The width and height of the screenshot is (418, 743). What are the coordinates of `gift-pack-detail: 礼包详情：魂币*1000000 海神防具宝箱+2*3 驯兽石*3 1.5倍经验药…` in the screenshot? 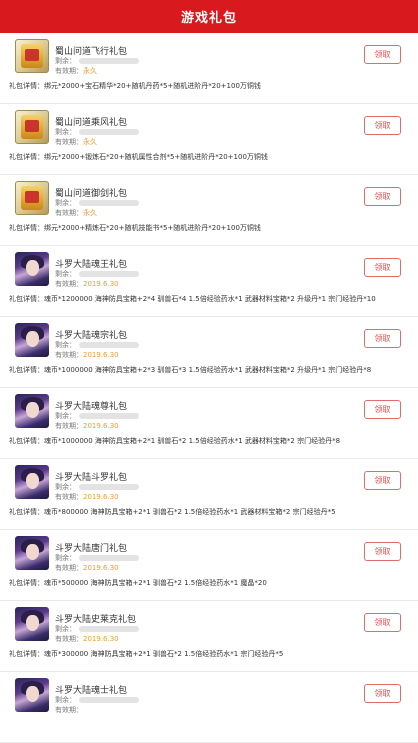 It's located at (190, 370).